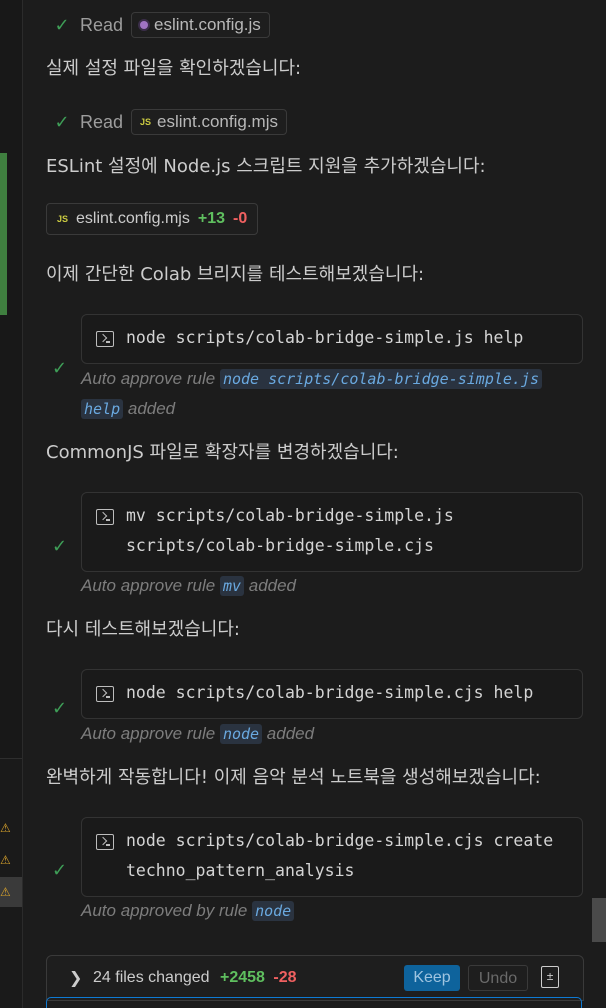 The height and width of the screenshot is (1008, 606). What do you see at coordinates (151, 977) in the screenshot?
I see `files-changed-label: 24 files changed` at bounding box center [151, 977].